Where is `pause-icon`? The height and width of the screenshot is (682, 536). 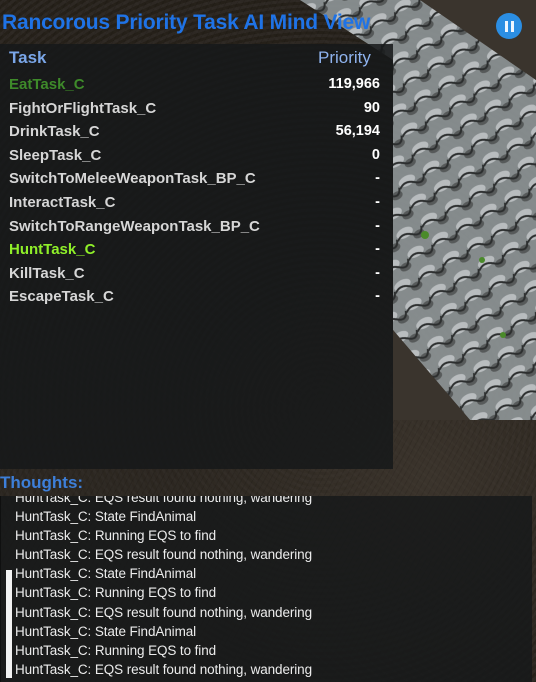
pause-icon is located at coordinates (509, 26).